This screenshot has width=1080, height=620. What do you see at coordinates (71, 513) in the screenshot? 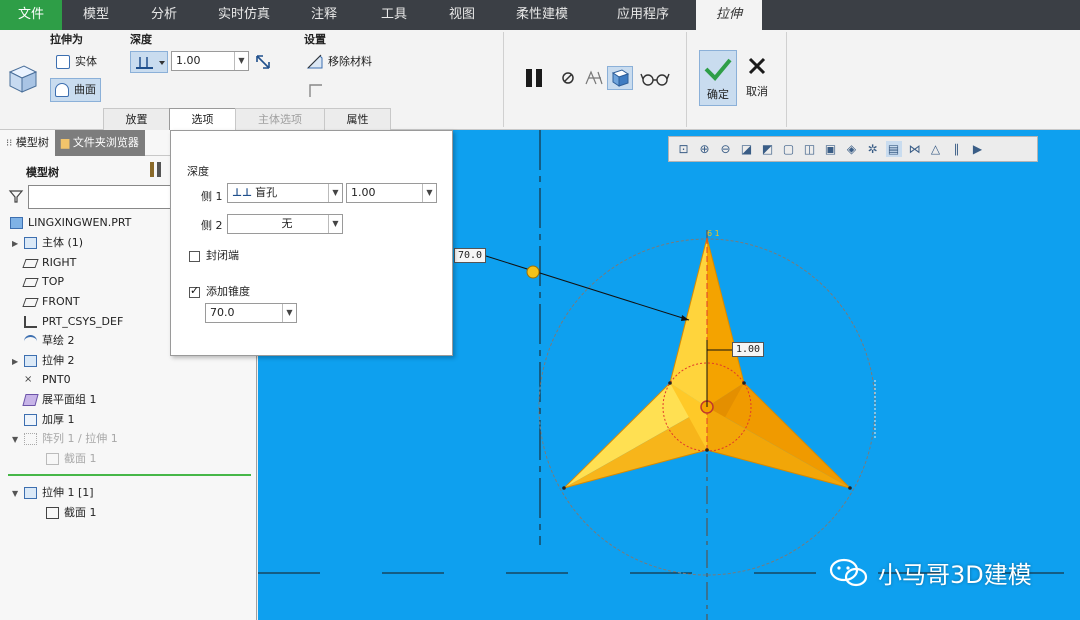
I see `tree-item-section-1-active: 截面 1` at bounding box center [71, 513].